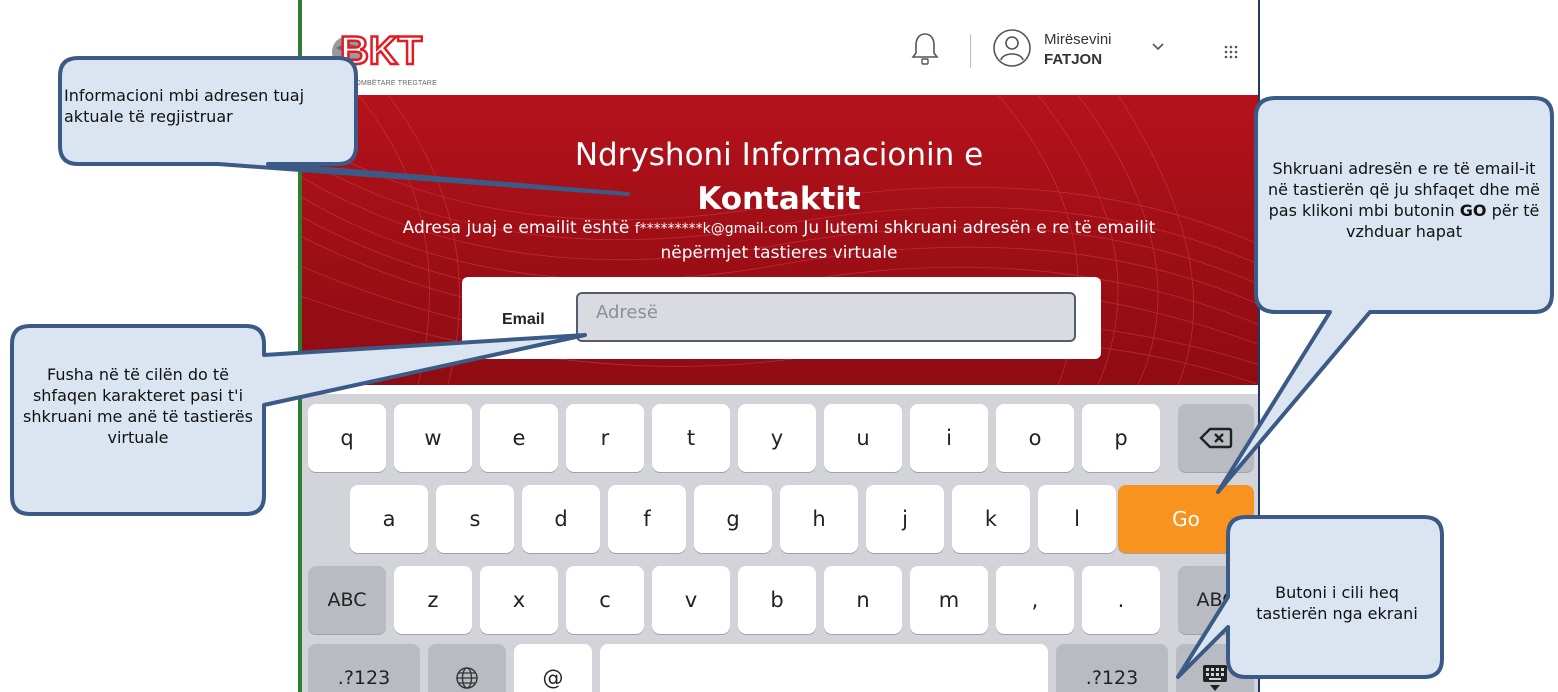 This screenshot has width=1558, height=692. What do you see at coordinates (1337, 603) in the screenshot?
I see `callout-hide-text: Butoni i cili heq tastierën nga ekrani` at bounding box center [1337, 603].